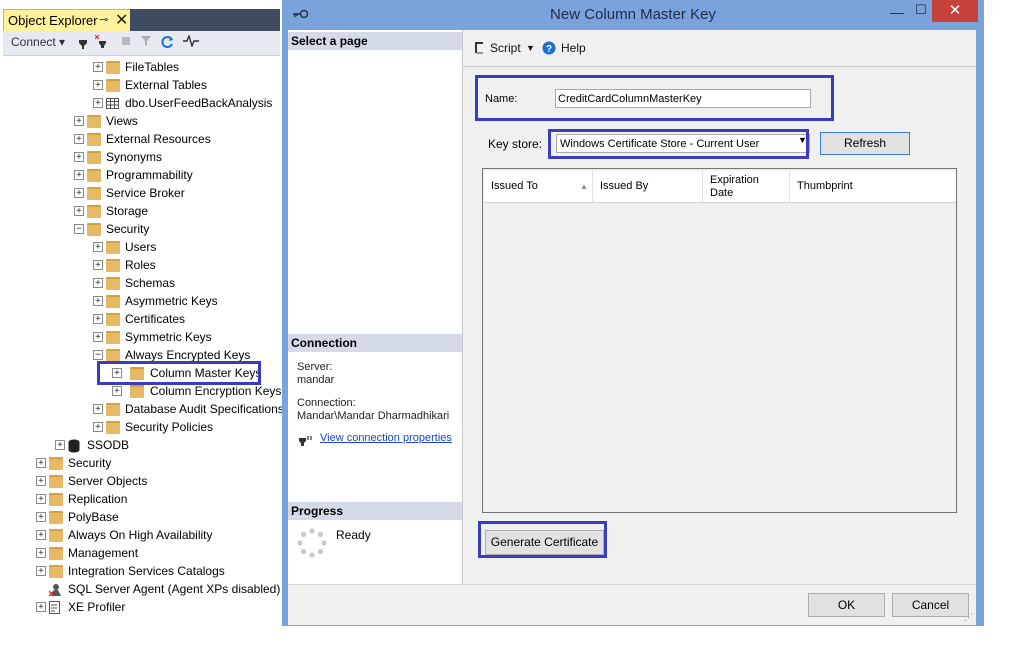 The width and height of the screenshot is (1034, 668). I want to click on object-explorer-toolbar: Connect ▾, so click(141, 43).